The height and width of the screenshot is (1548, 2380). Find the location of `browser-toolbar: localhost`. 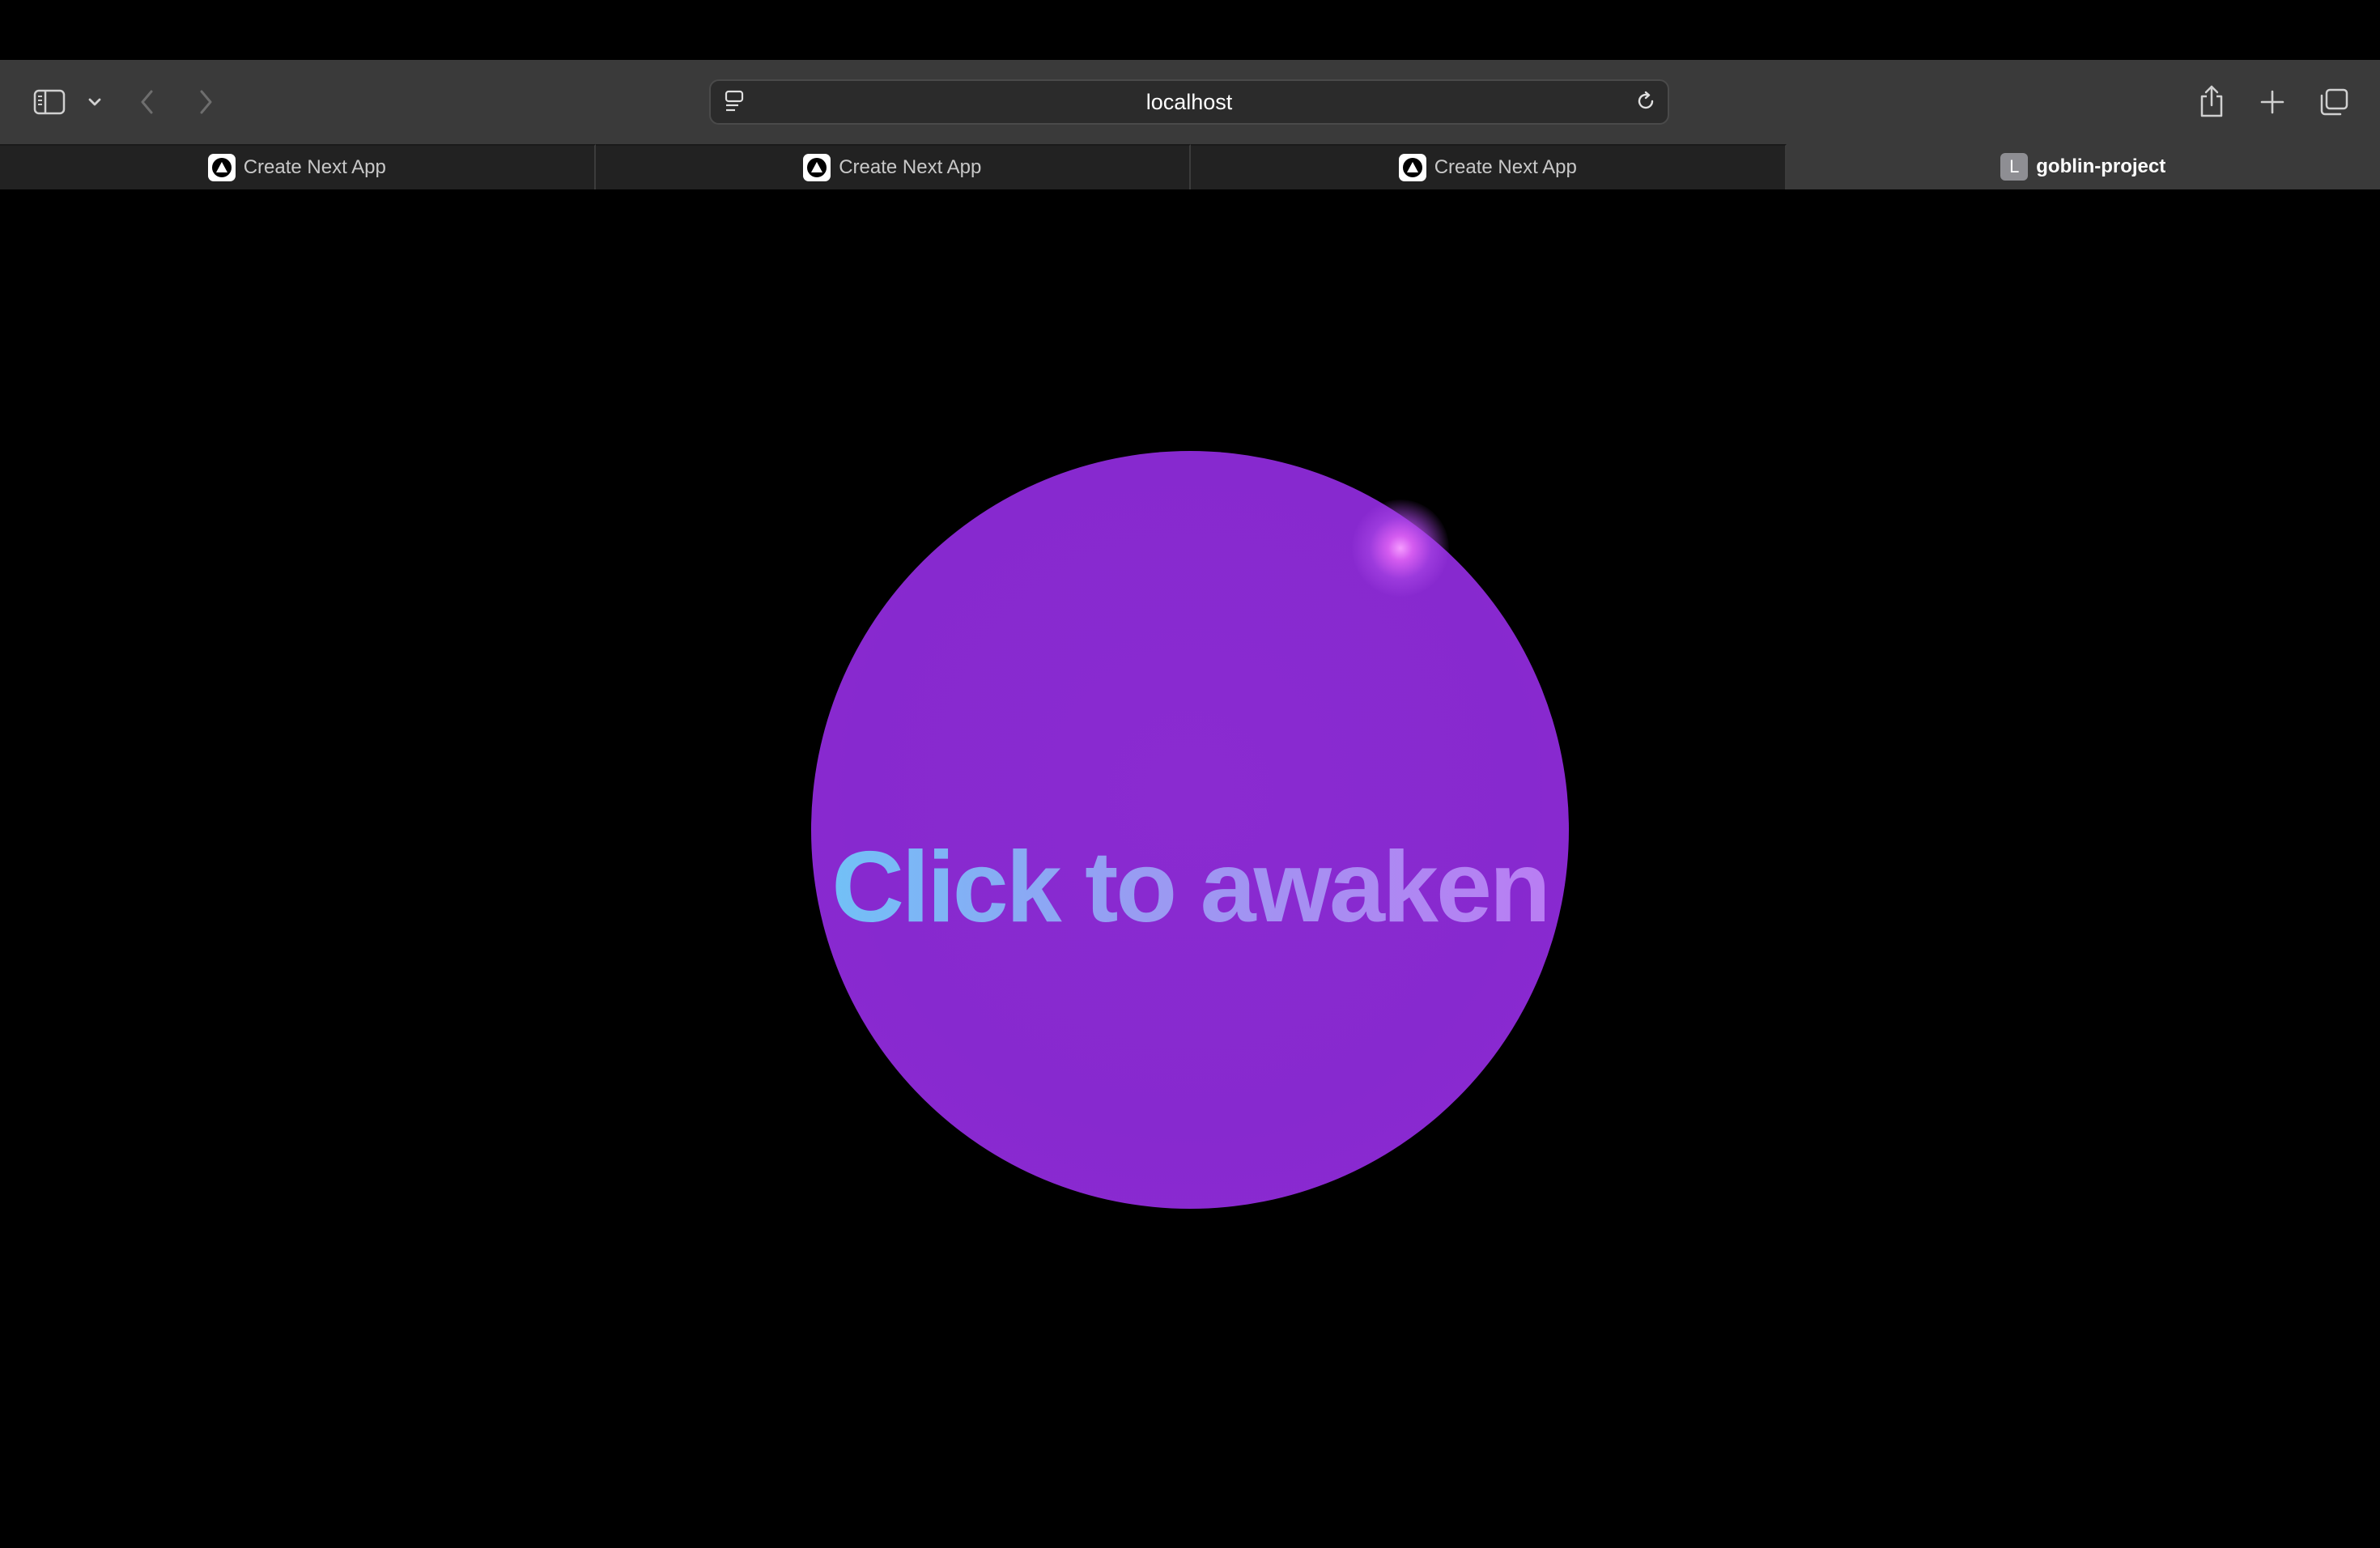

browser-toolbar: localhost is located at coordinates (1190, 102).